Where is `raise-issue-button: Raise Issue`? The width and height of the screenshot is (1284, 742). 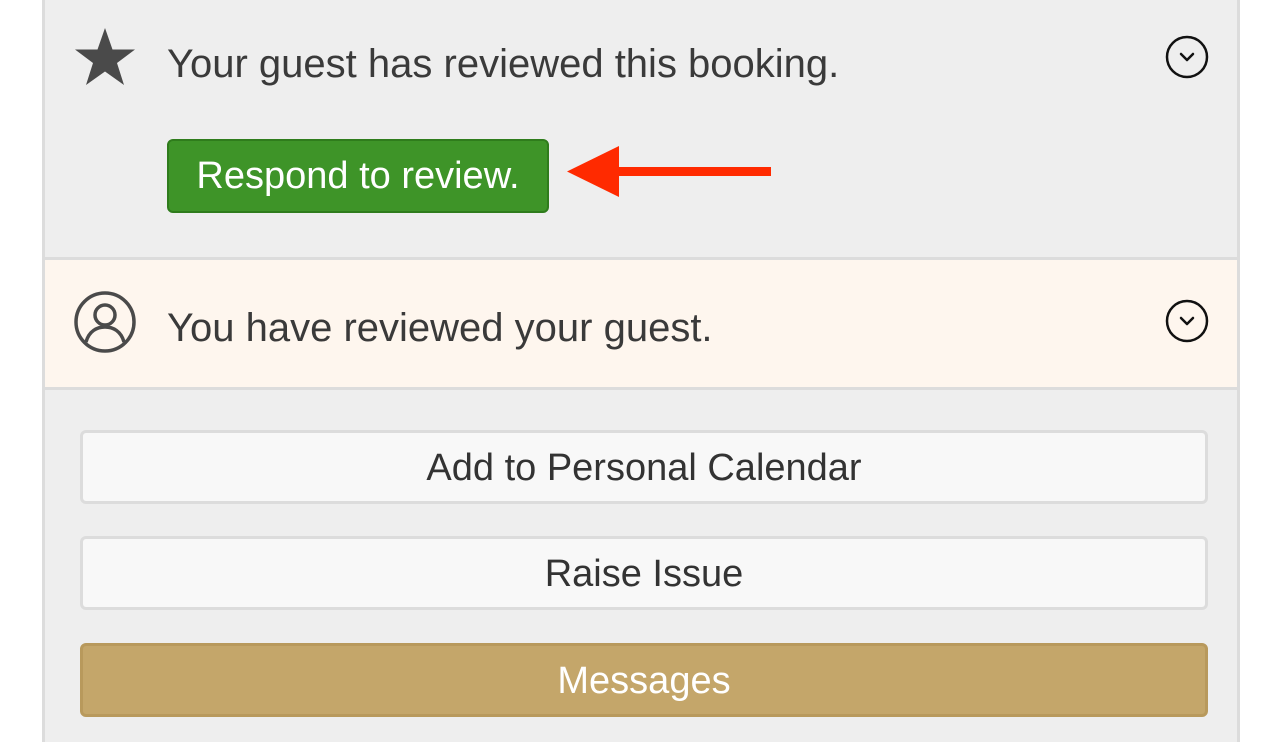
raise-issue-button: Raise Issue is located at coordinates (644, 573).